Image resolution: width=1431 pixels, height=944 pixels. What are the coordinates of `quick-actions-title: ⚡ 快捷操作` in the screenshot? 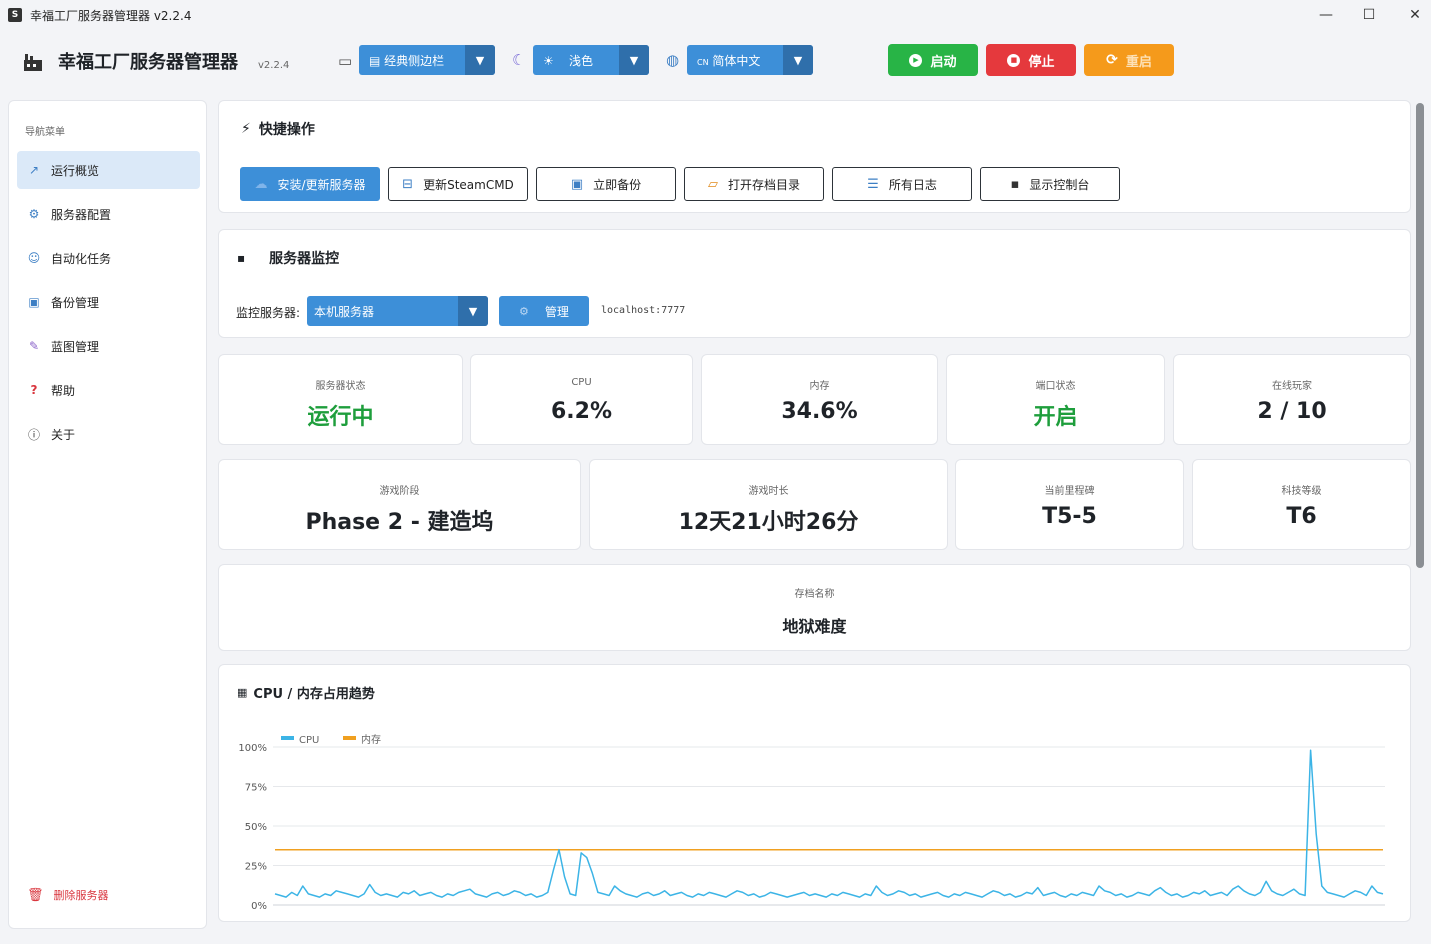 It's located at (278, 129).